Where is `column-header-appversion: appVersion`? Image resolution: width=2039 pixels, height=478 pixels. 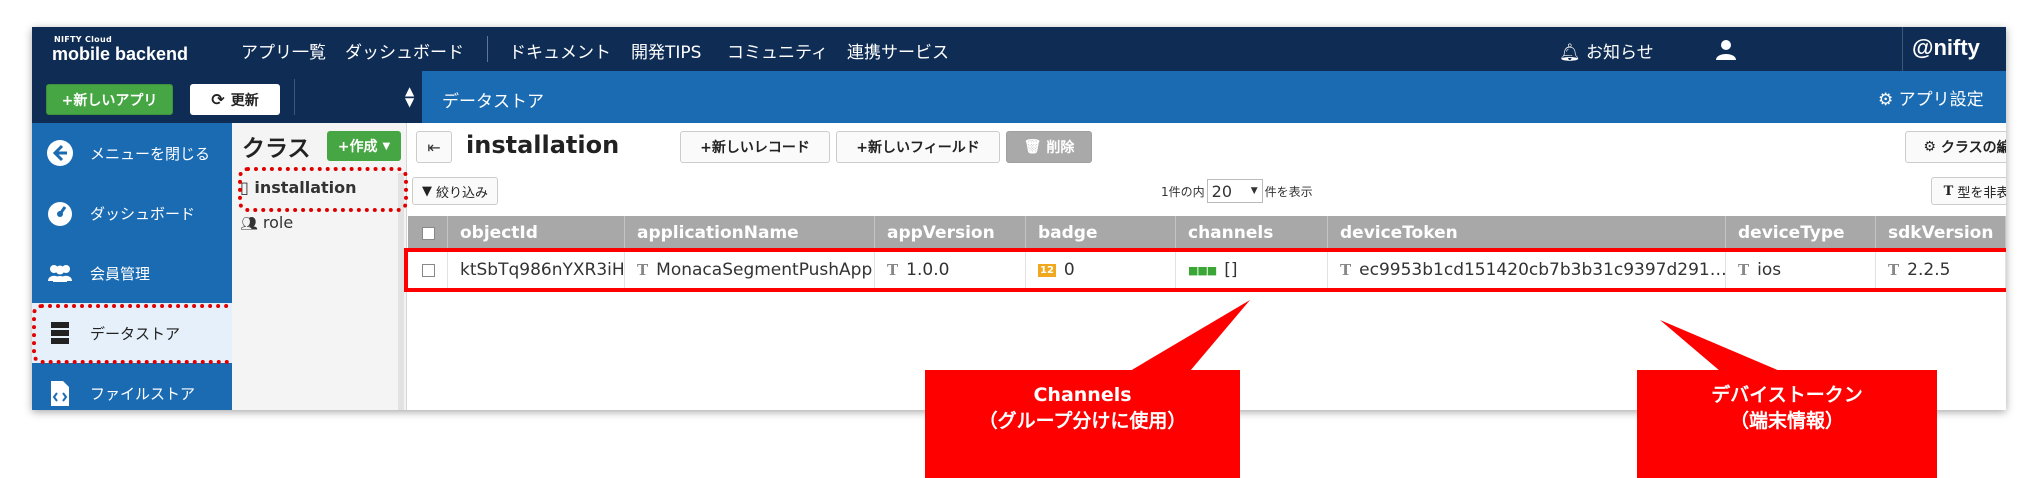
column-header-appversion: appVersion is located at coordinates (950, 233).